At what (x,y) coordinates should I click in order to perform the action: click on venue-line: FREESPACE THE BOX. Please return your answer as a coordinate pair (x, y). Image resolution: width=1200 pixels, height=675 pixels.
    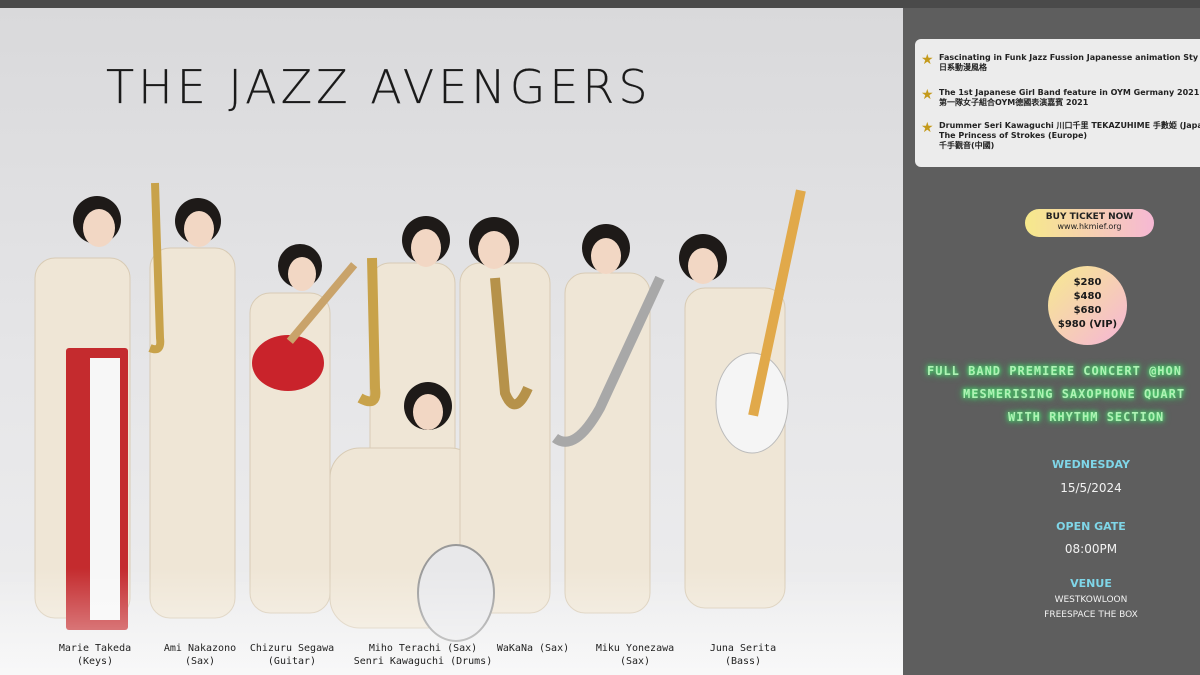
    Looking at the image, I should click on (1091, 615).